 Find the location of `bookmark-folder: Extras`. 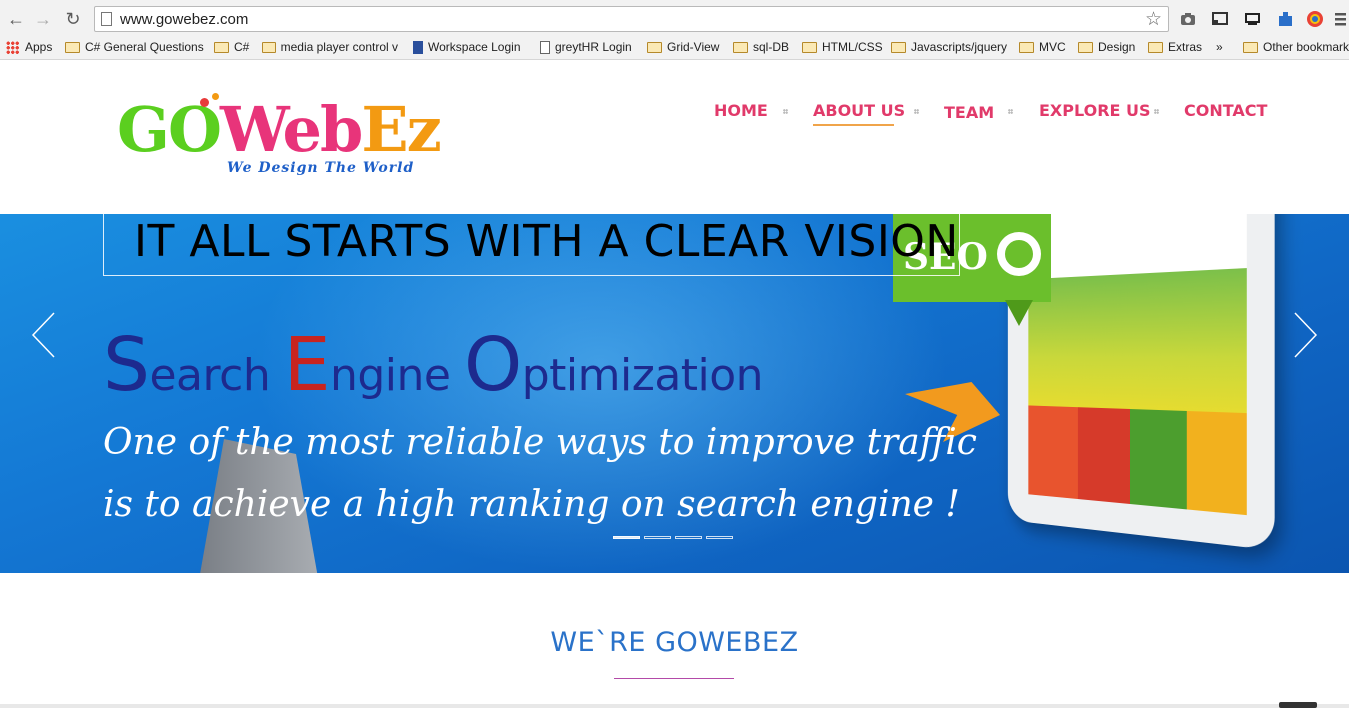

bookmark-folder: Extras is located at coordinates (1175, 47).